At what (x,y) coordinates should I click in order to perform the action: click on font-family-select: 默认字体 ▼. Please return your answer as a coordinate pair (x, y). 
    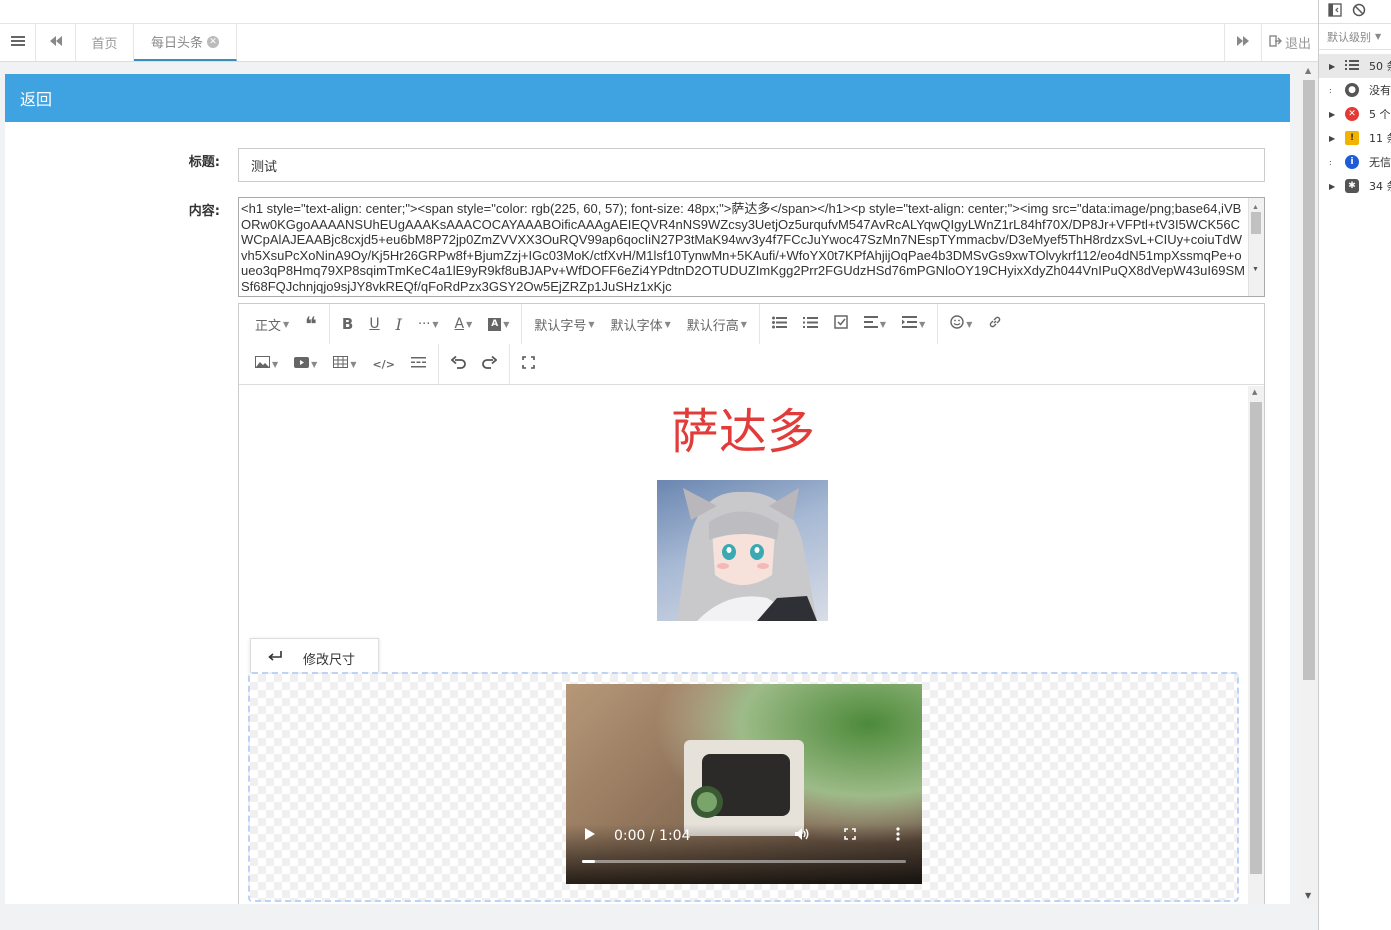
    Looking at the image, I should click on (641, 324).